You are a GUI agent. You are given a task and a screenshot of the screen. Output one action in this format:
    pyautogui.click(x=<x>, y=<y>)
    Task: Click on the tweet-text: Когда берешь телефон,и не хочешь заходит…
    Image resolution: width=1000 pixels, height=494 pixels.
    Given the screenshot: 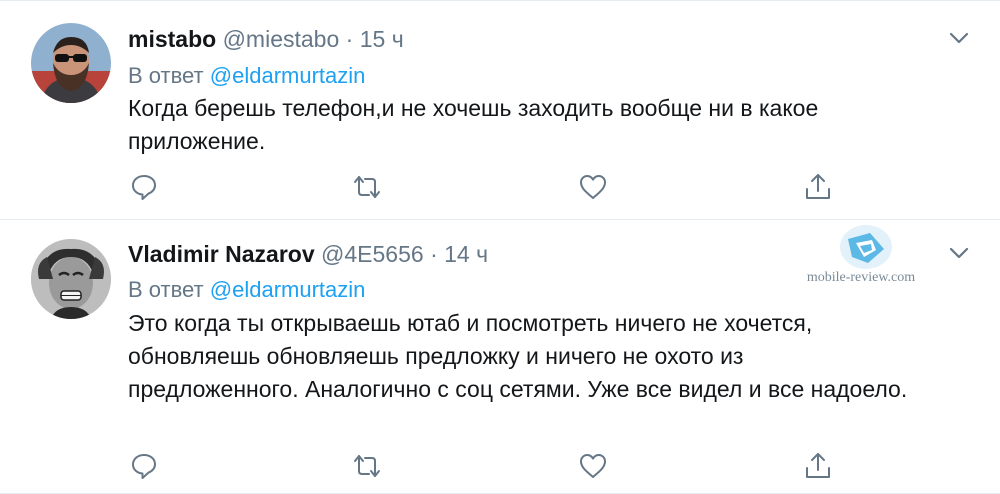 What is the action you would take?
    pyautogui.click(x=473, y=124)
    